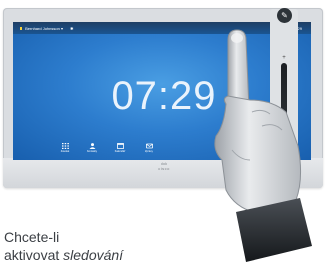  I want to click on caption-emphasis: sledování, so click(93, 255).